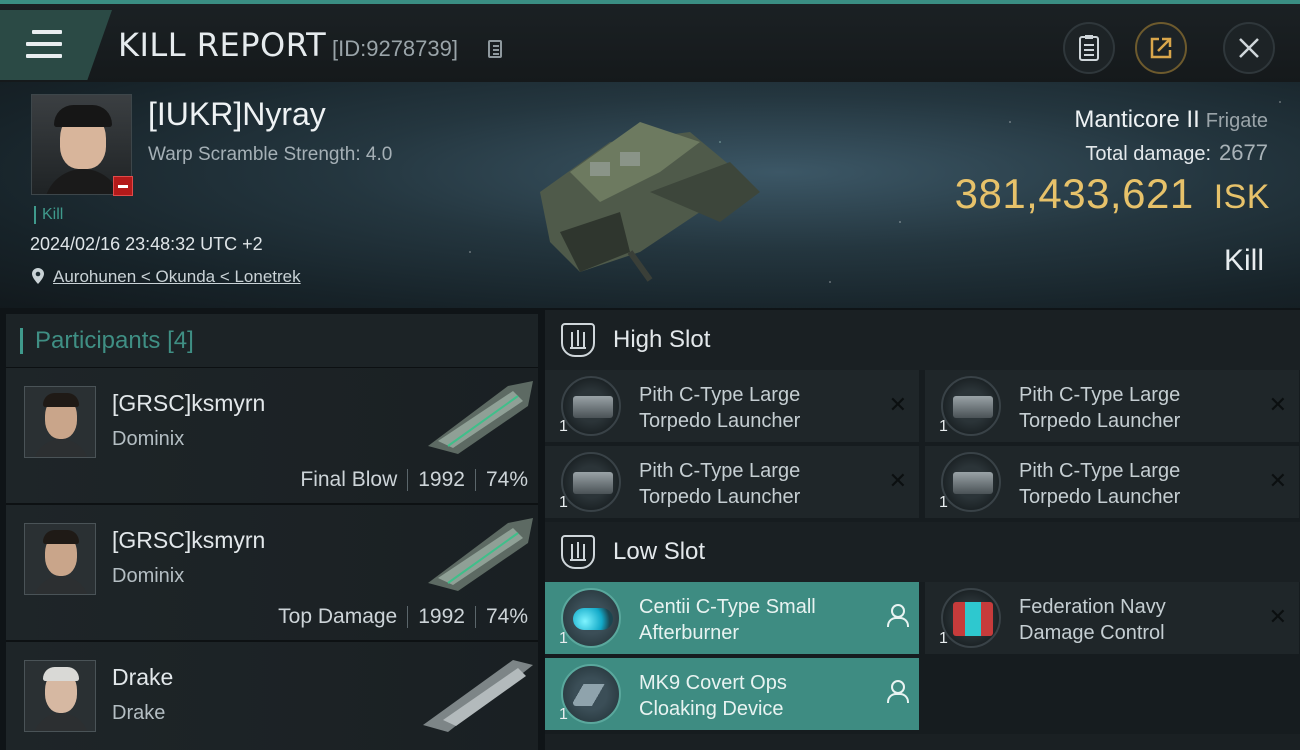 The image size is (1300, 750). I want to click on module-item: 1 Federation Navy Damage Control ✕, so click(1112, 618).